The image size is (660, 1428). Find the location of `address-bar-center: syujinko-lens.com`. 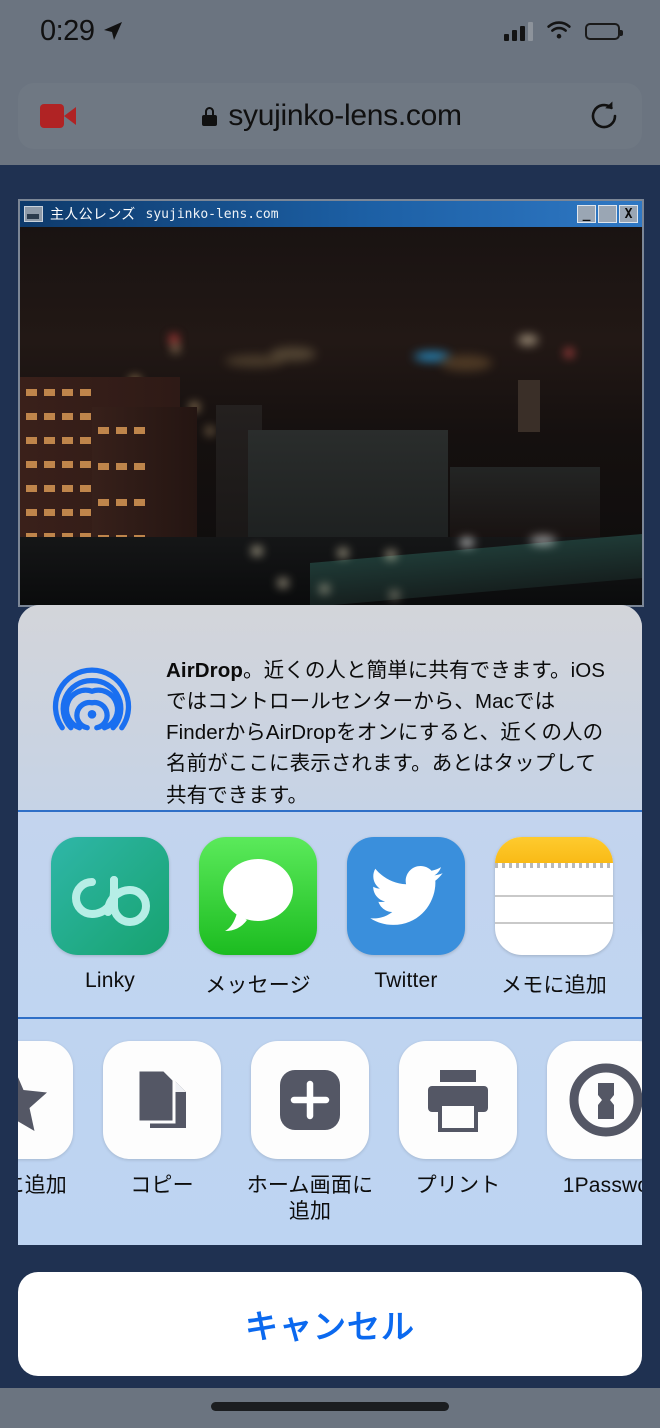

address-bar-center: syujinko-lens.com is located at coordinates (332, 116).